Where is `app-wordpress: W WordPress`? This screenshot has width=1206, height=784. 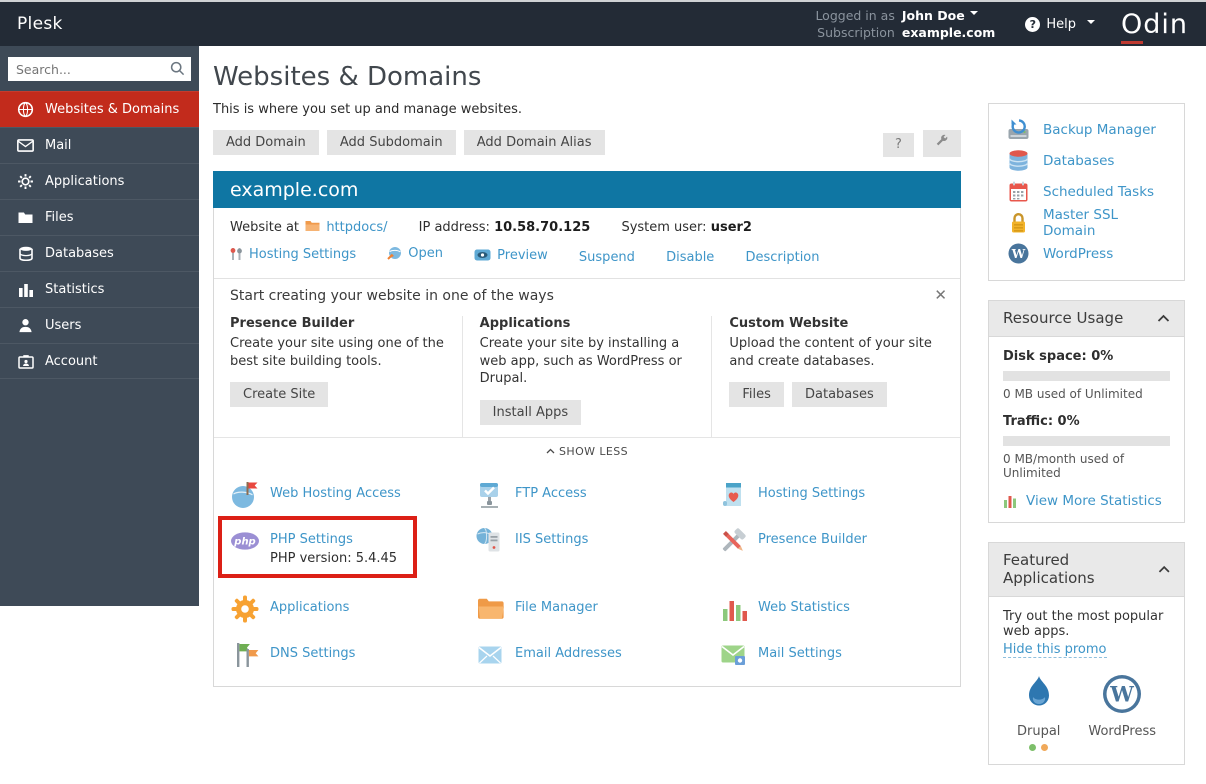
app-wordpress: W WordPress is located at coordinates (1122, 712).